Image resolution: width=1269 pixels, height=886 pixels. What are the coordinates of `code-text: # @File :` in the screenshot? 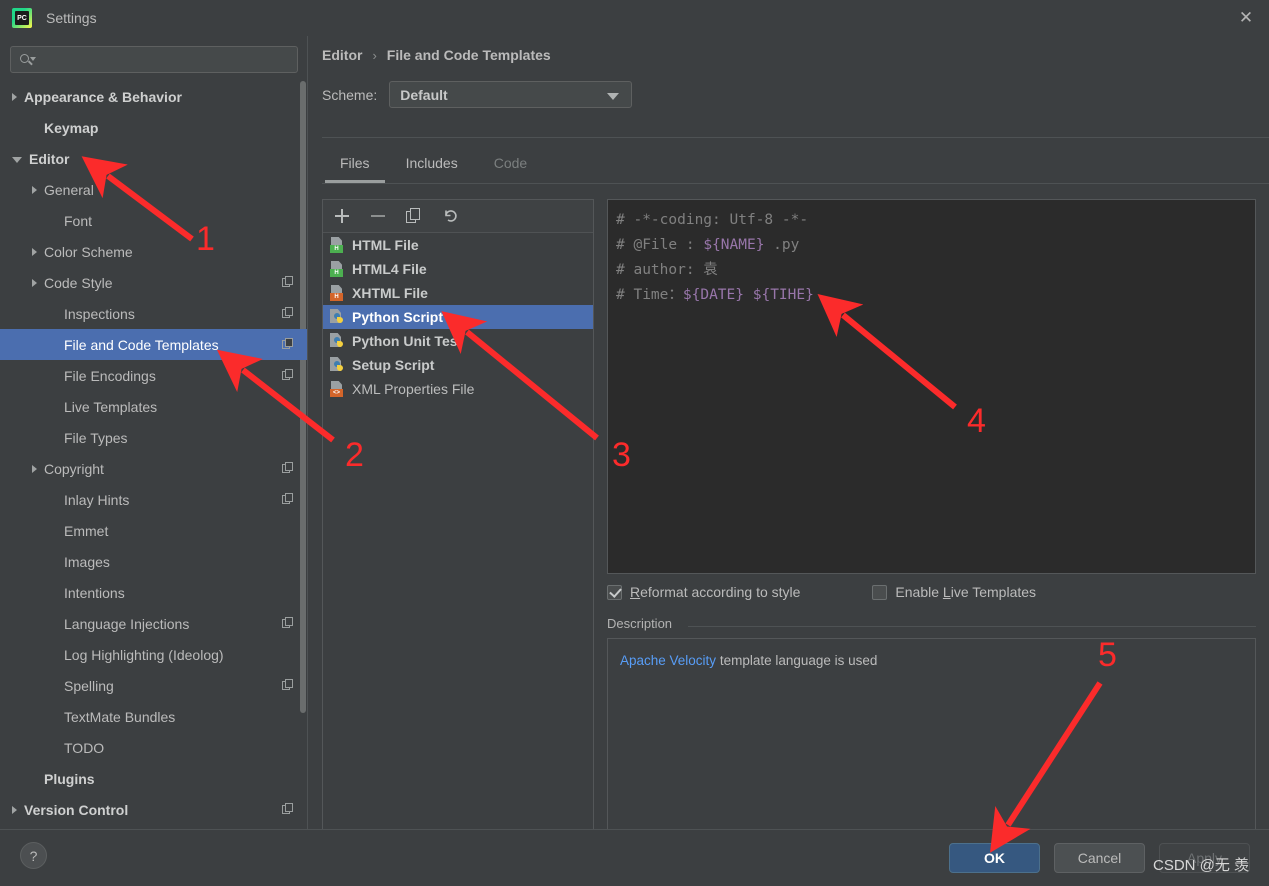 It's located at (660, 245).